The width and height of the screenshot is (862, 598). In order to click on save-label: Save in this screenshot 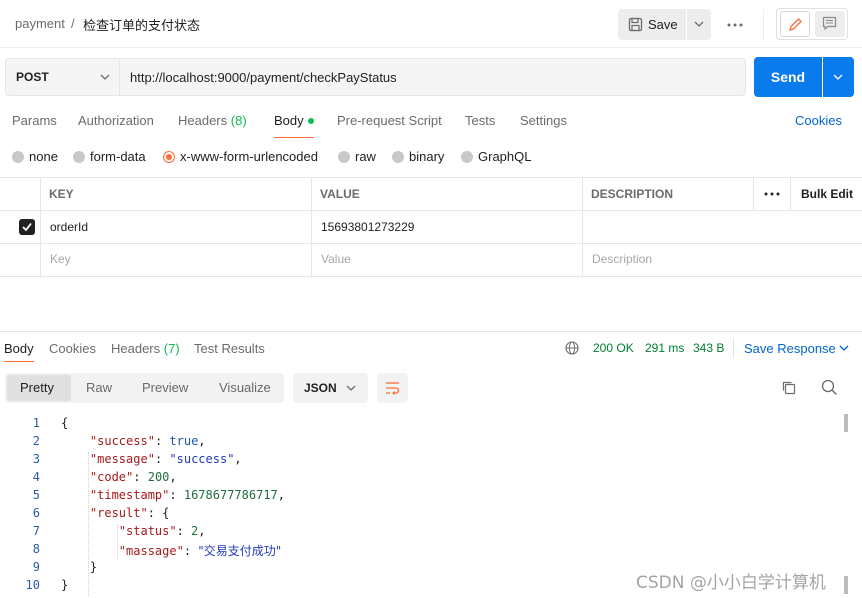, I will do `click(663, 24)`.